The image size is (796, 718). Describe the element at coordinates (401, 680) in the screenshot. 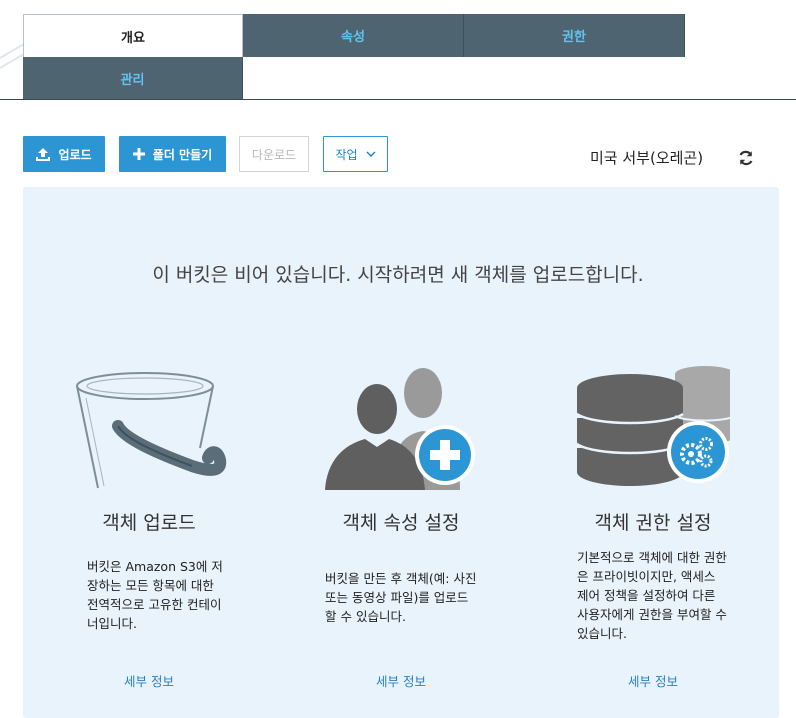

I see `card-properties-details-link: 세부 정보` at that location.